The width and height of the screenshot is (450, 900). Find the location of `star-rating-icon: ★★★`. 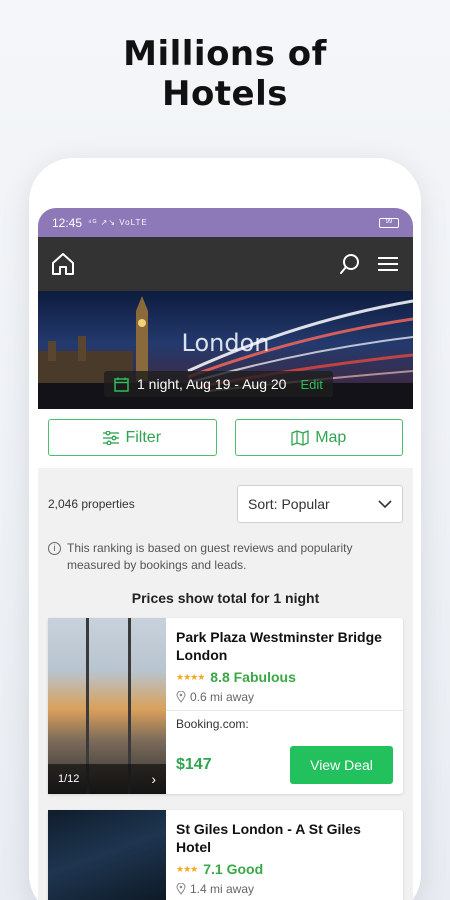

star-rating-icon: ★★★ is located at coordinates (187, 868).